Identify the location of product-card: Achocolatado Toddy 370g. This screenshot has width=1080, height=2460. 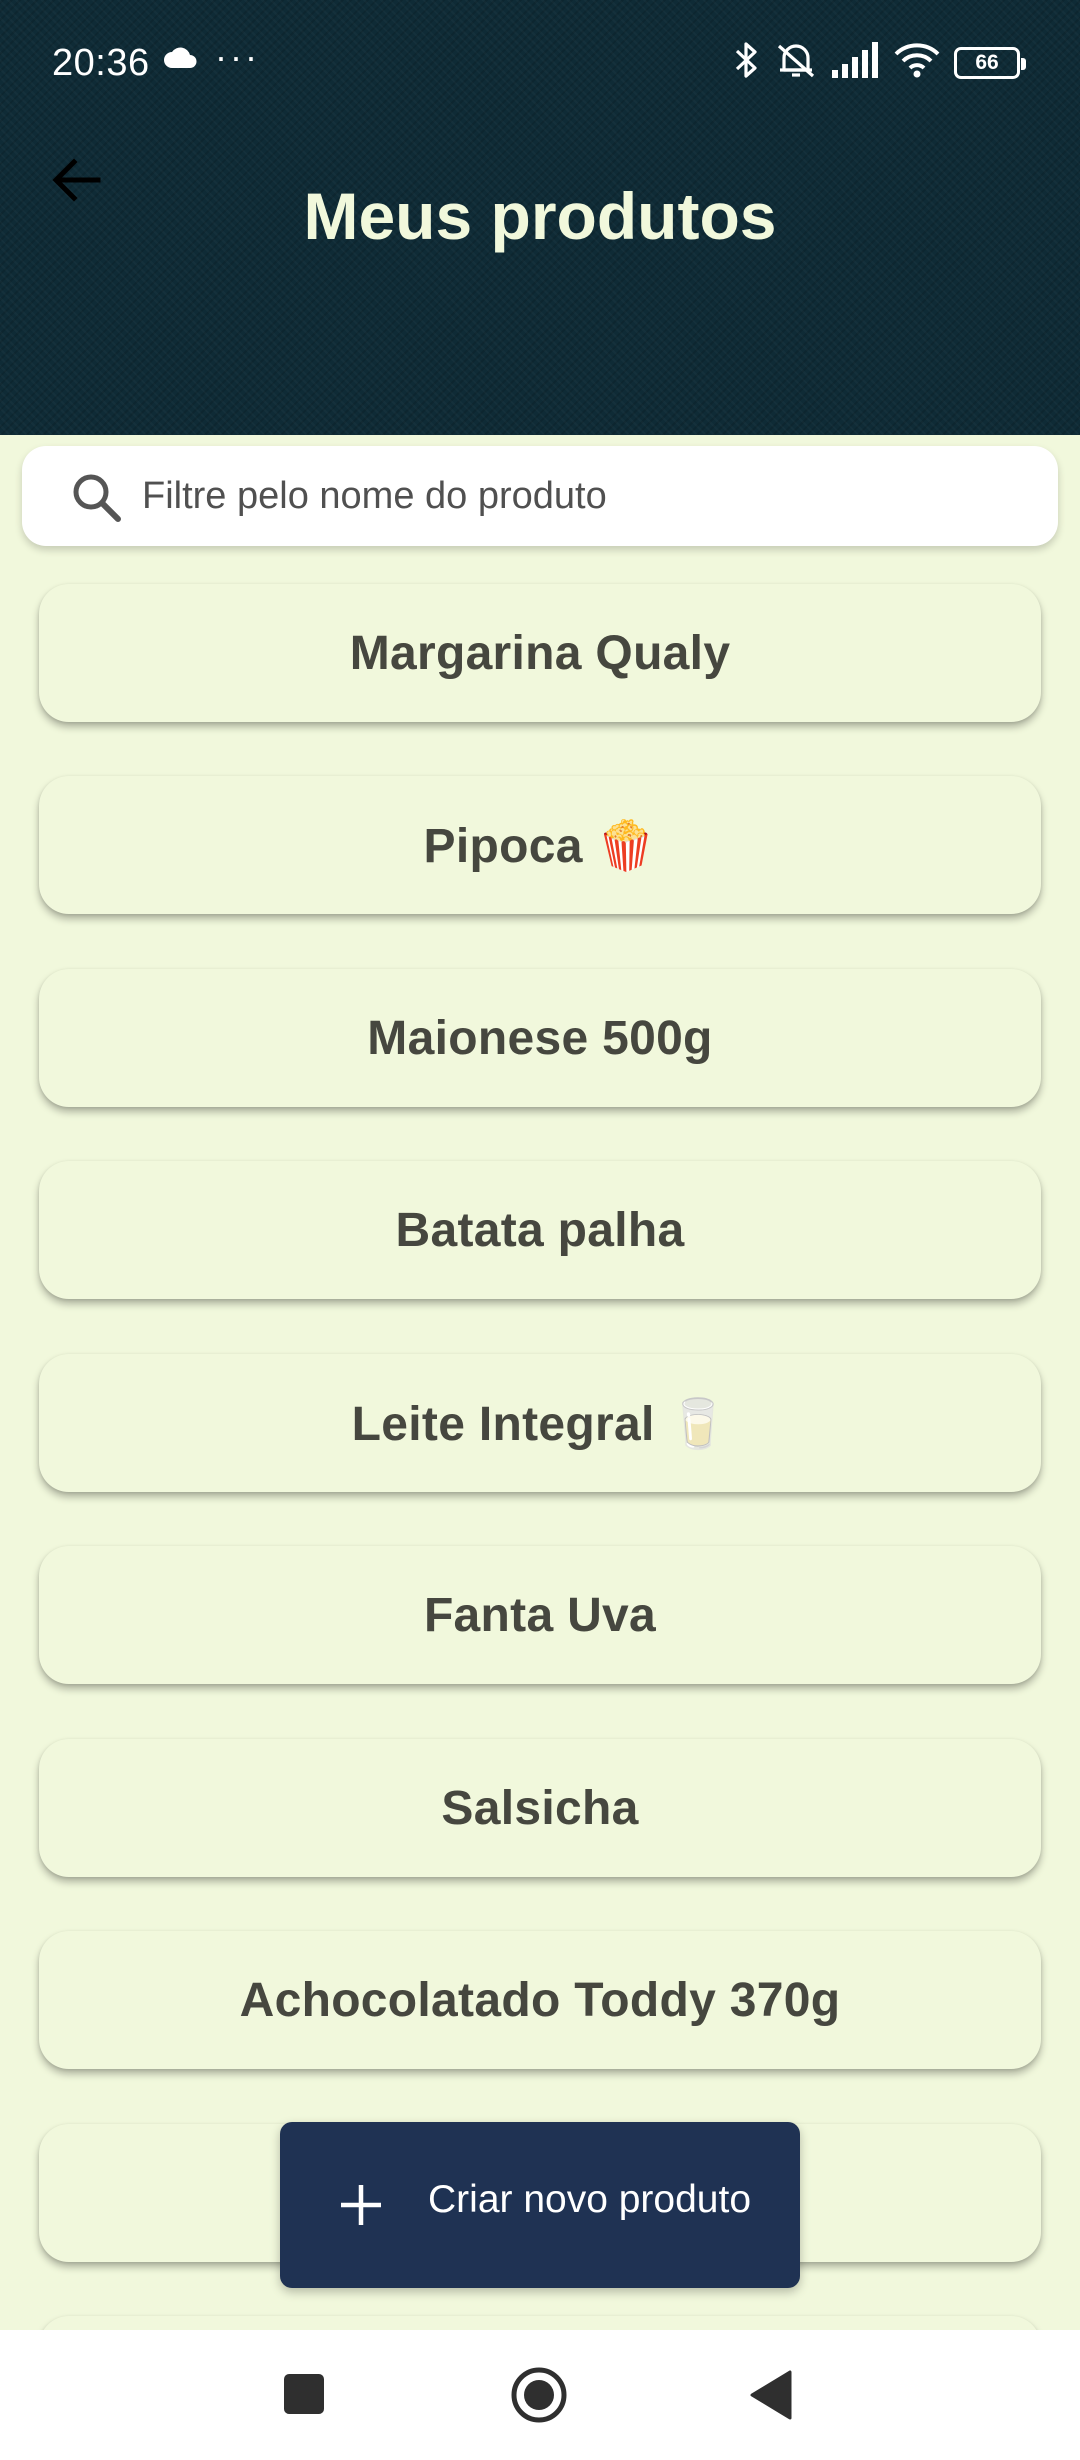
(540, 2000).